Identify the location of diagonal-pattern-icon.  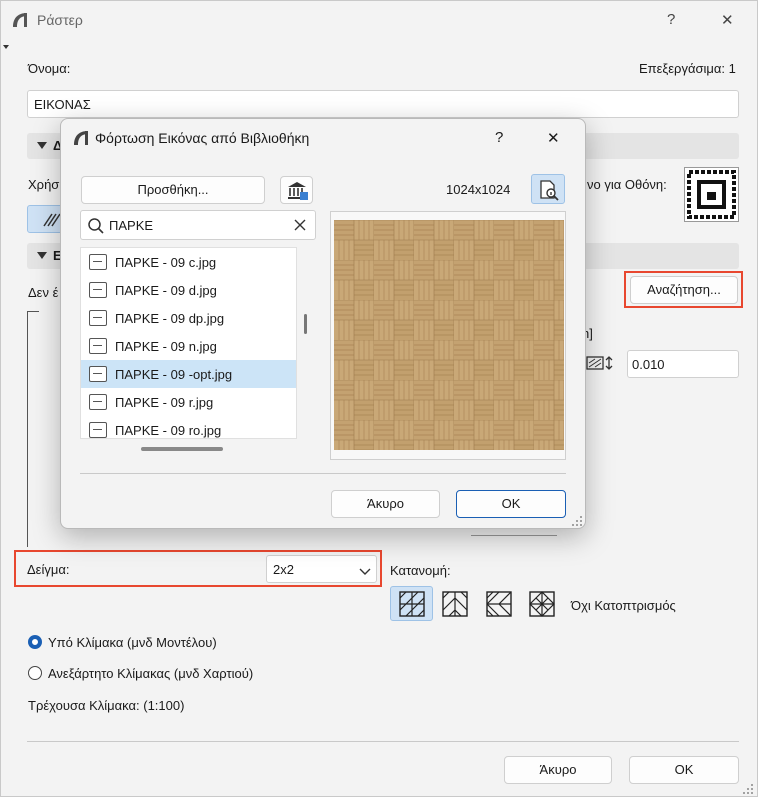
(412, 604).